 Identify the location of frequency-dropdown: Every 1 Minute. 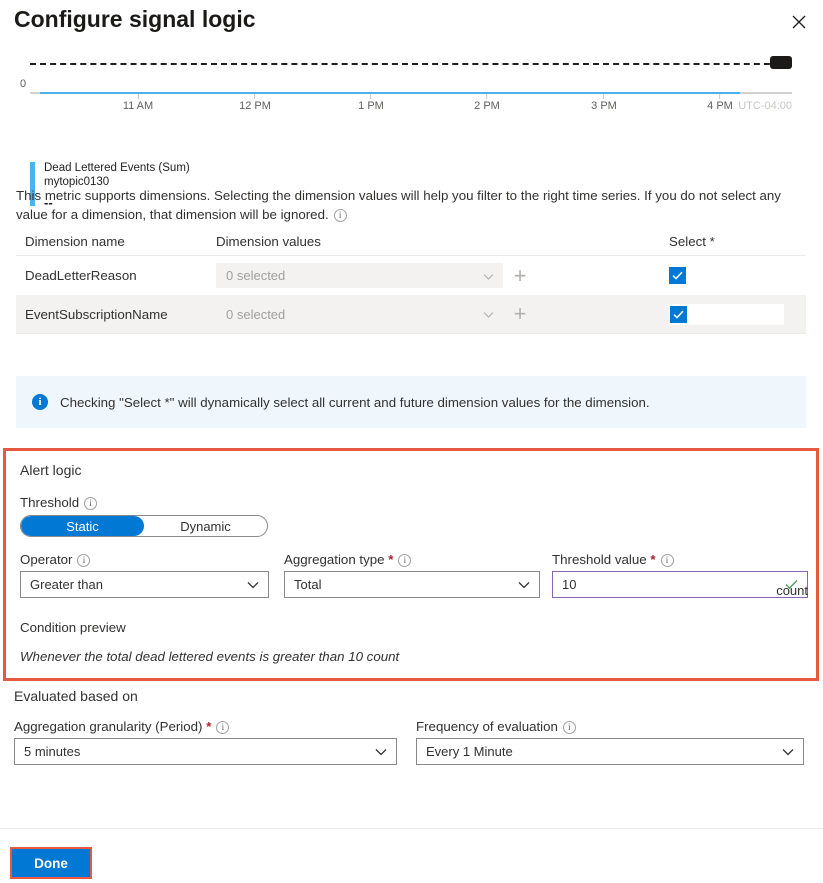
(610, 751).